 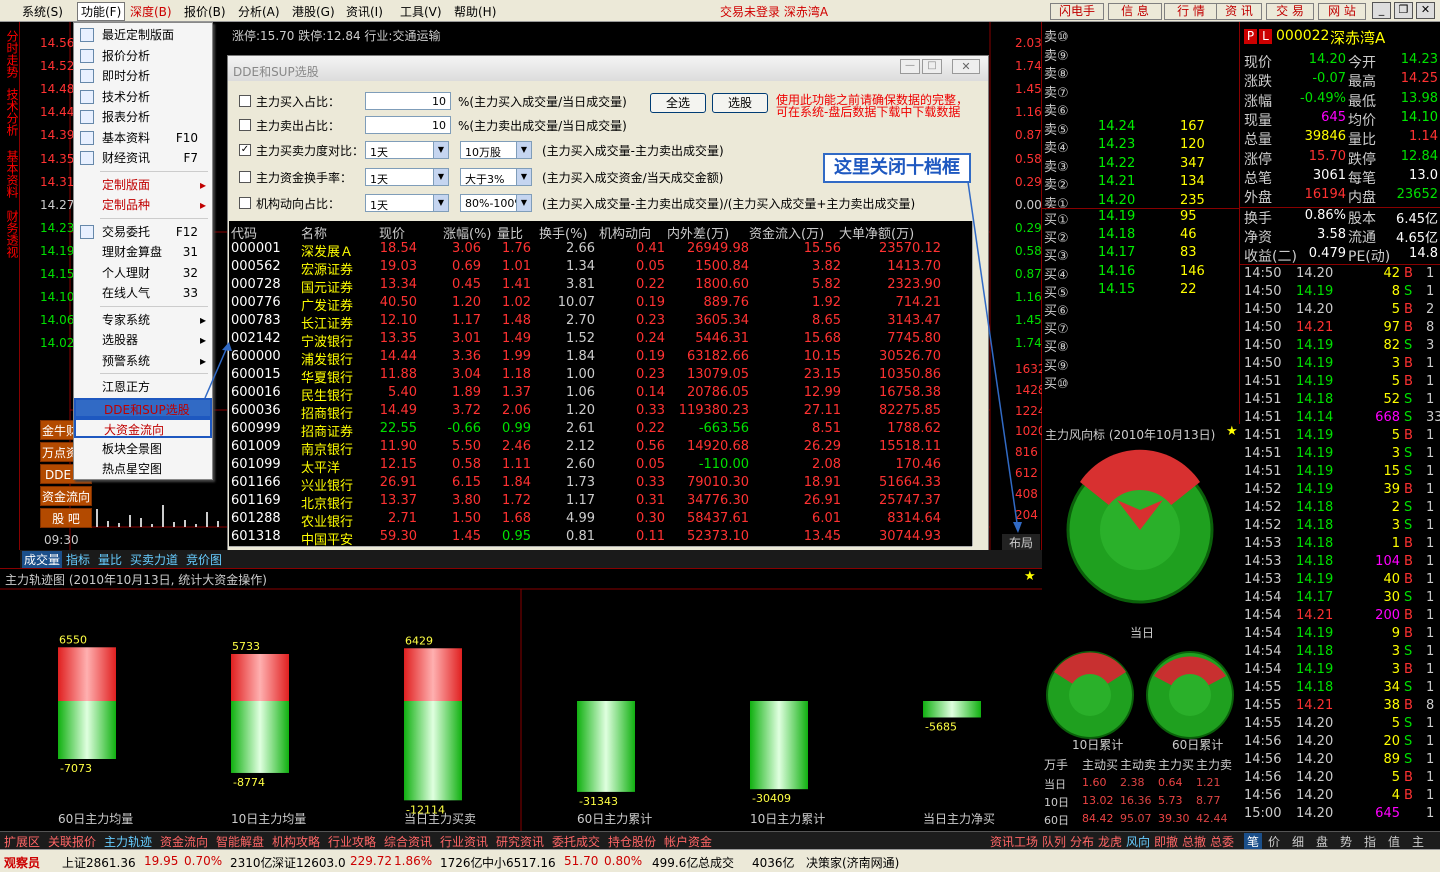 I want to click on restore-icon: ❐, so click(x=1403, y=10).